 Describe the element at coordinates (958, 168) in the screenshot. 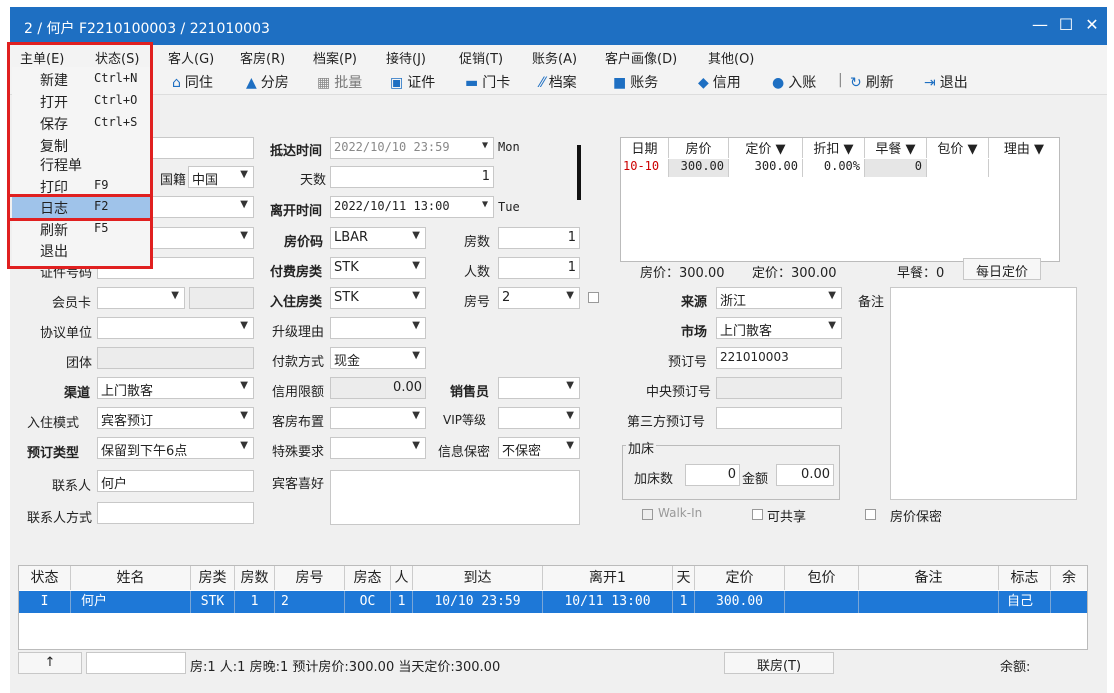

I see `rate-cell-package` at that location.